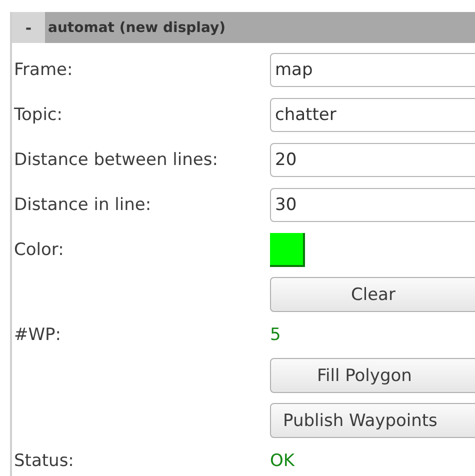  Describe the element at coordinates (37, 335) in the screenshot. I see `field-label: #WP:` at that location.